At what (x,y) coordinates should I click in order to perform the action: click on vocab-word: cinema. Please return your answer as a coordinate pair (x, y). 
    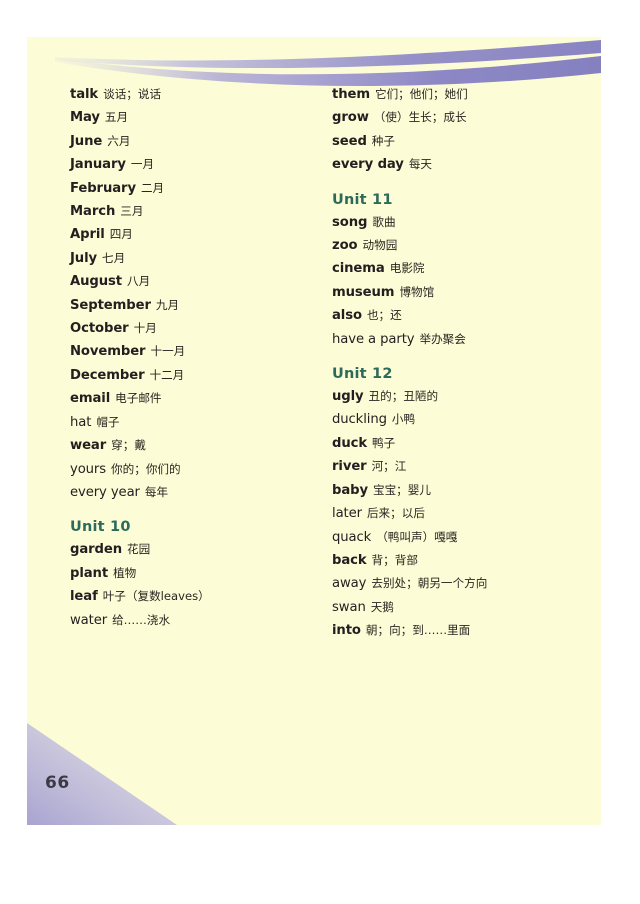
    Looking at the image, I should click on (358, 269).